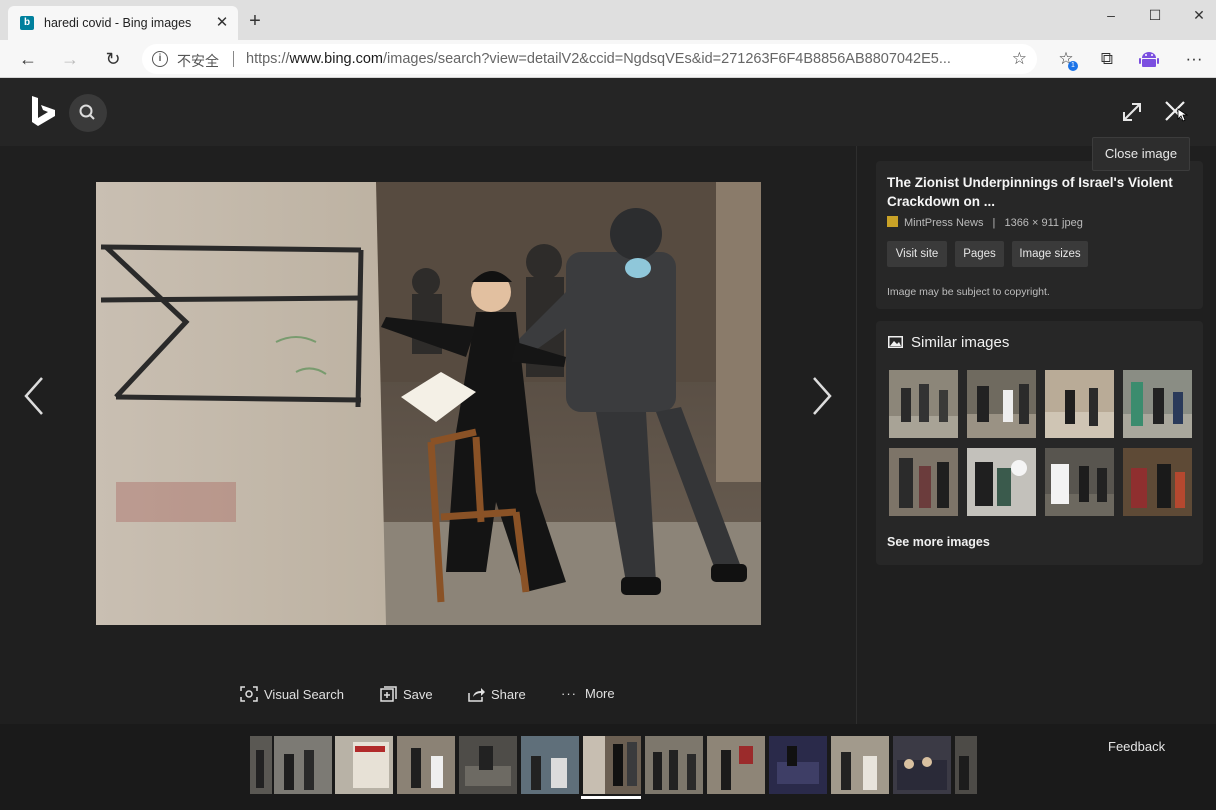 The height and width of the screenshot is (810, 1216). Describe the element at coordinates (28, 59) in the screenshot. I see `back-arrow-icon: ←` at that location.